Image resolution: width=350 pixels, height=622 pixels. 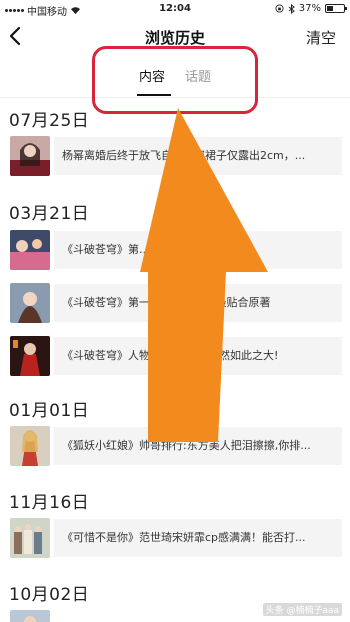 I want to click on date-header: 10月02日, so click(x=49, y=595).